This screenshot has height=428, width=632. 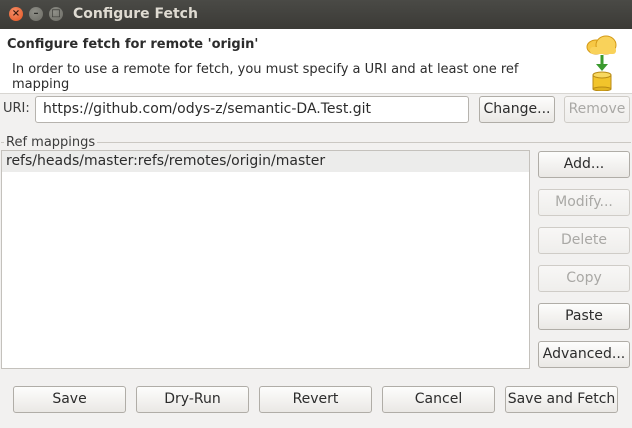 What do you see at coordinates (16, 14) in the screenshot?
I see `close-window-button: ×` at bounding box center [16, 14].